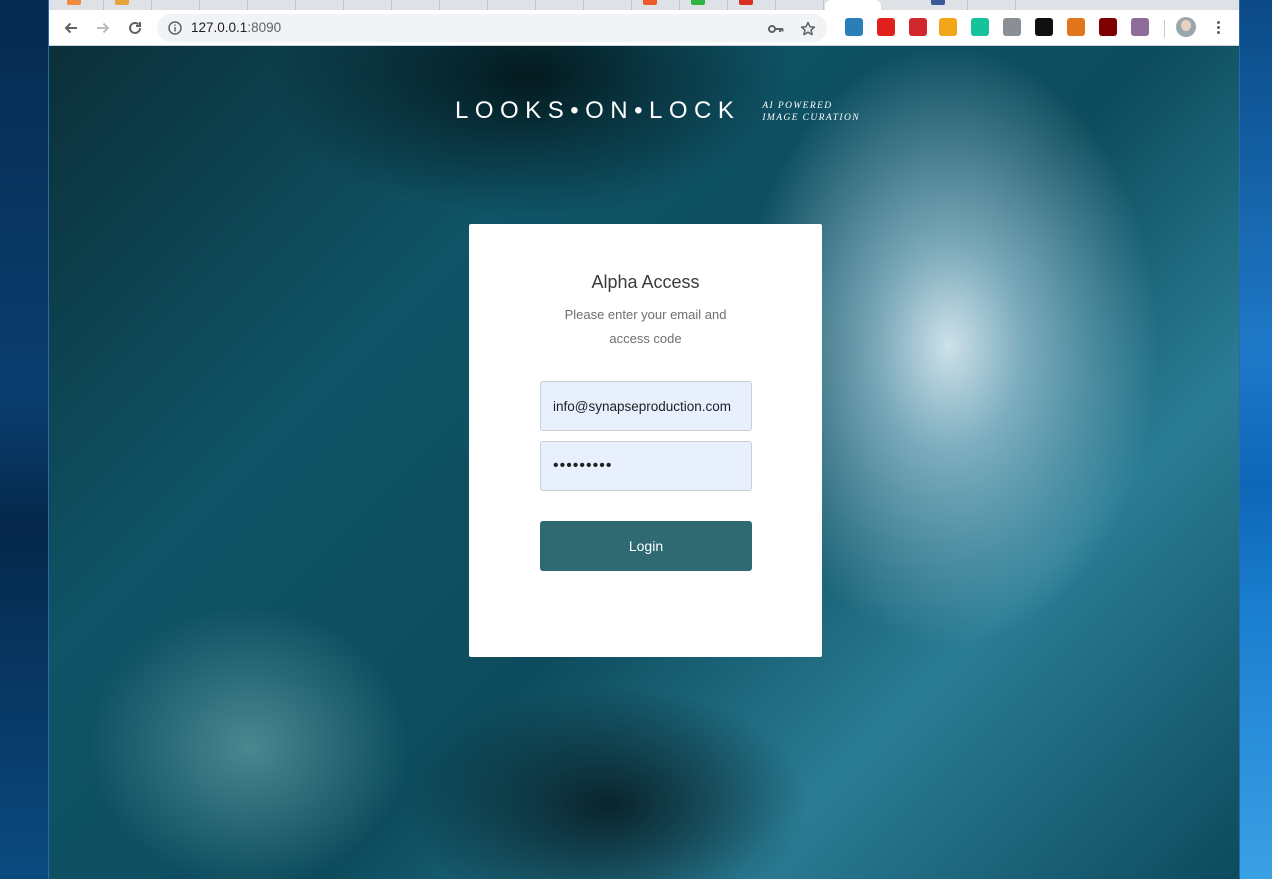 The image size is (1272, 879). I want to click on arrow-right-icon, so click(103, 28).